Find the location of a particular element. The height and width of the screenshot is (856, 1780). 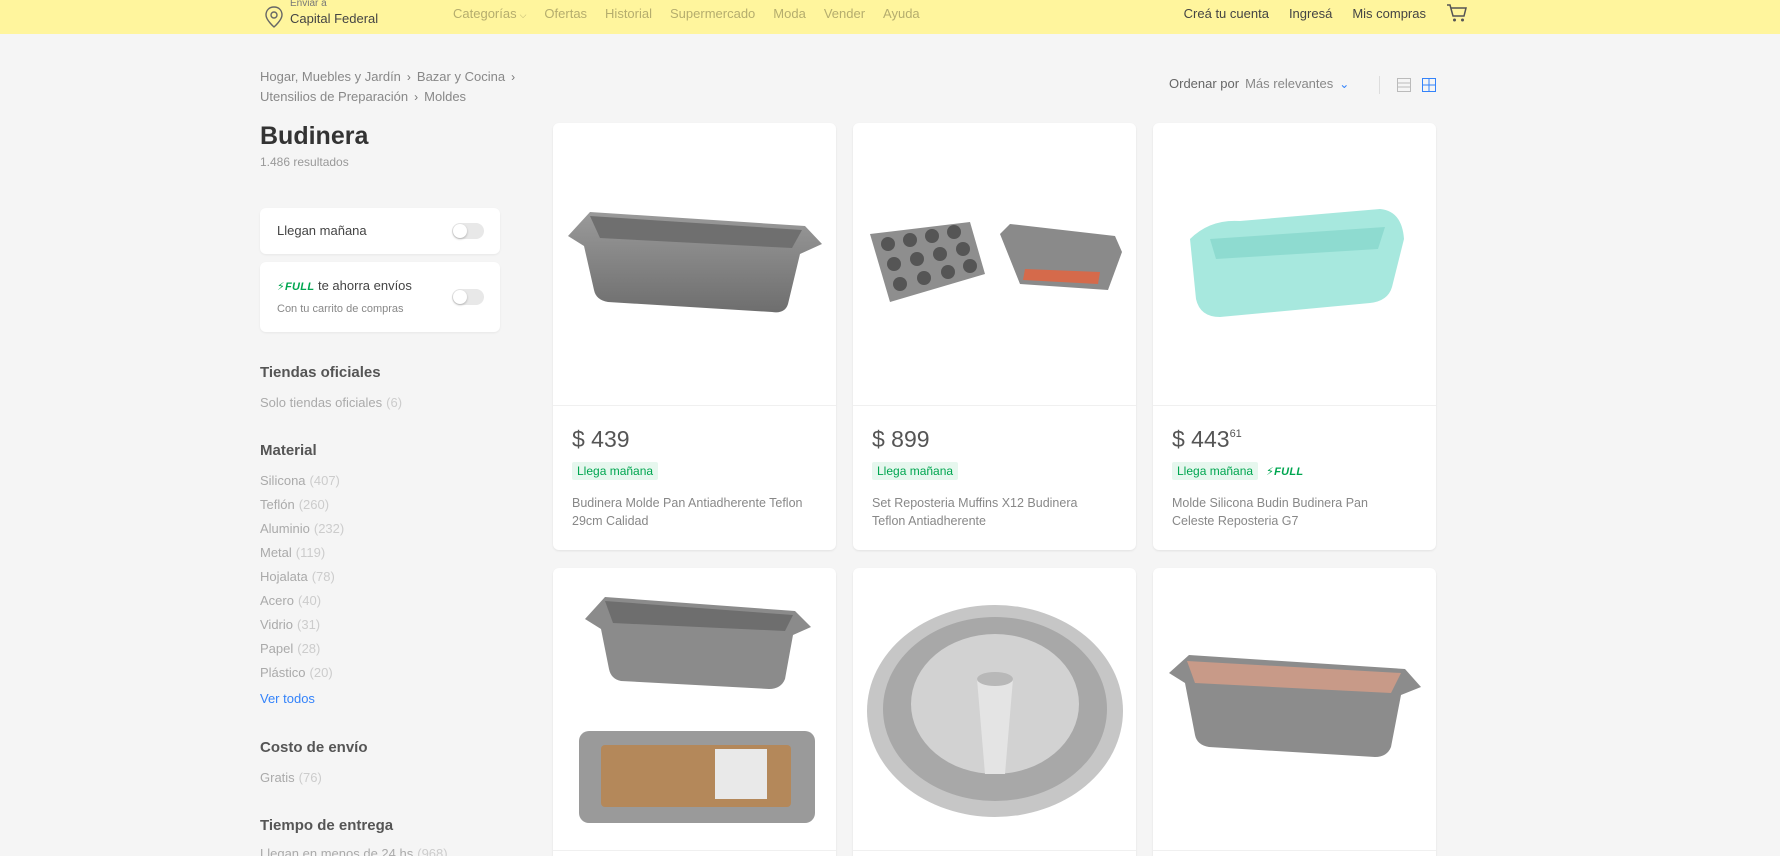

filter-option: Silicona (407) is located at coordinates (300, 480).